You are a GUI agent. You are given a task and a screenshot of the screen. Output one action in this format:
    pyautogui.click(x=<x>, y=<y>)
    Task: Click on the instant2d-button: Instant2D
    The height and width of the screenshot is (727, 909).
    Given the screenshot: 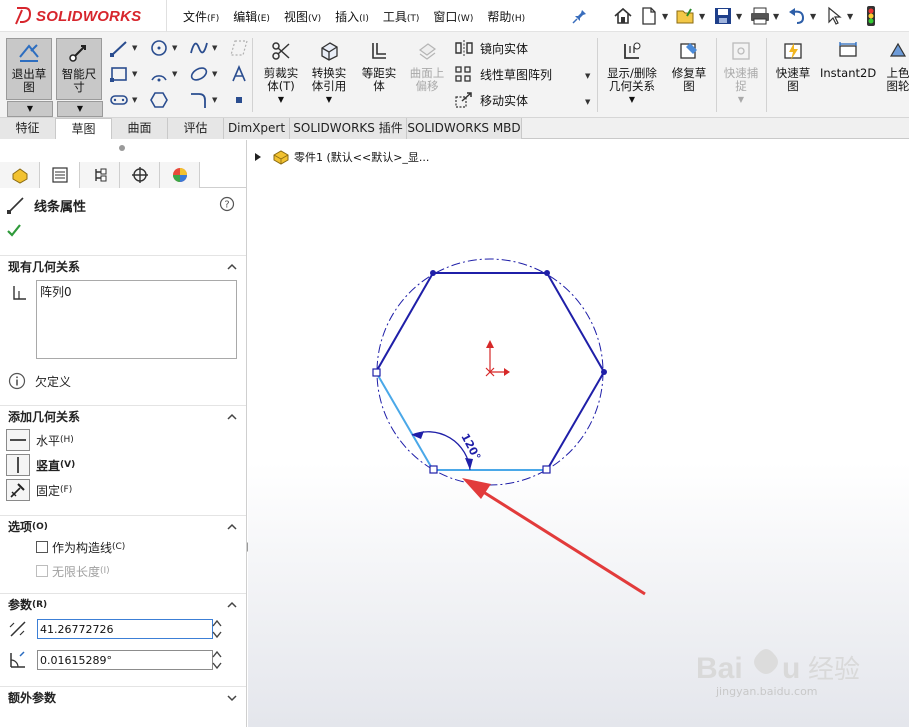 What is the action you would take?
    pyautogui.click(x=848, y=60)
    